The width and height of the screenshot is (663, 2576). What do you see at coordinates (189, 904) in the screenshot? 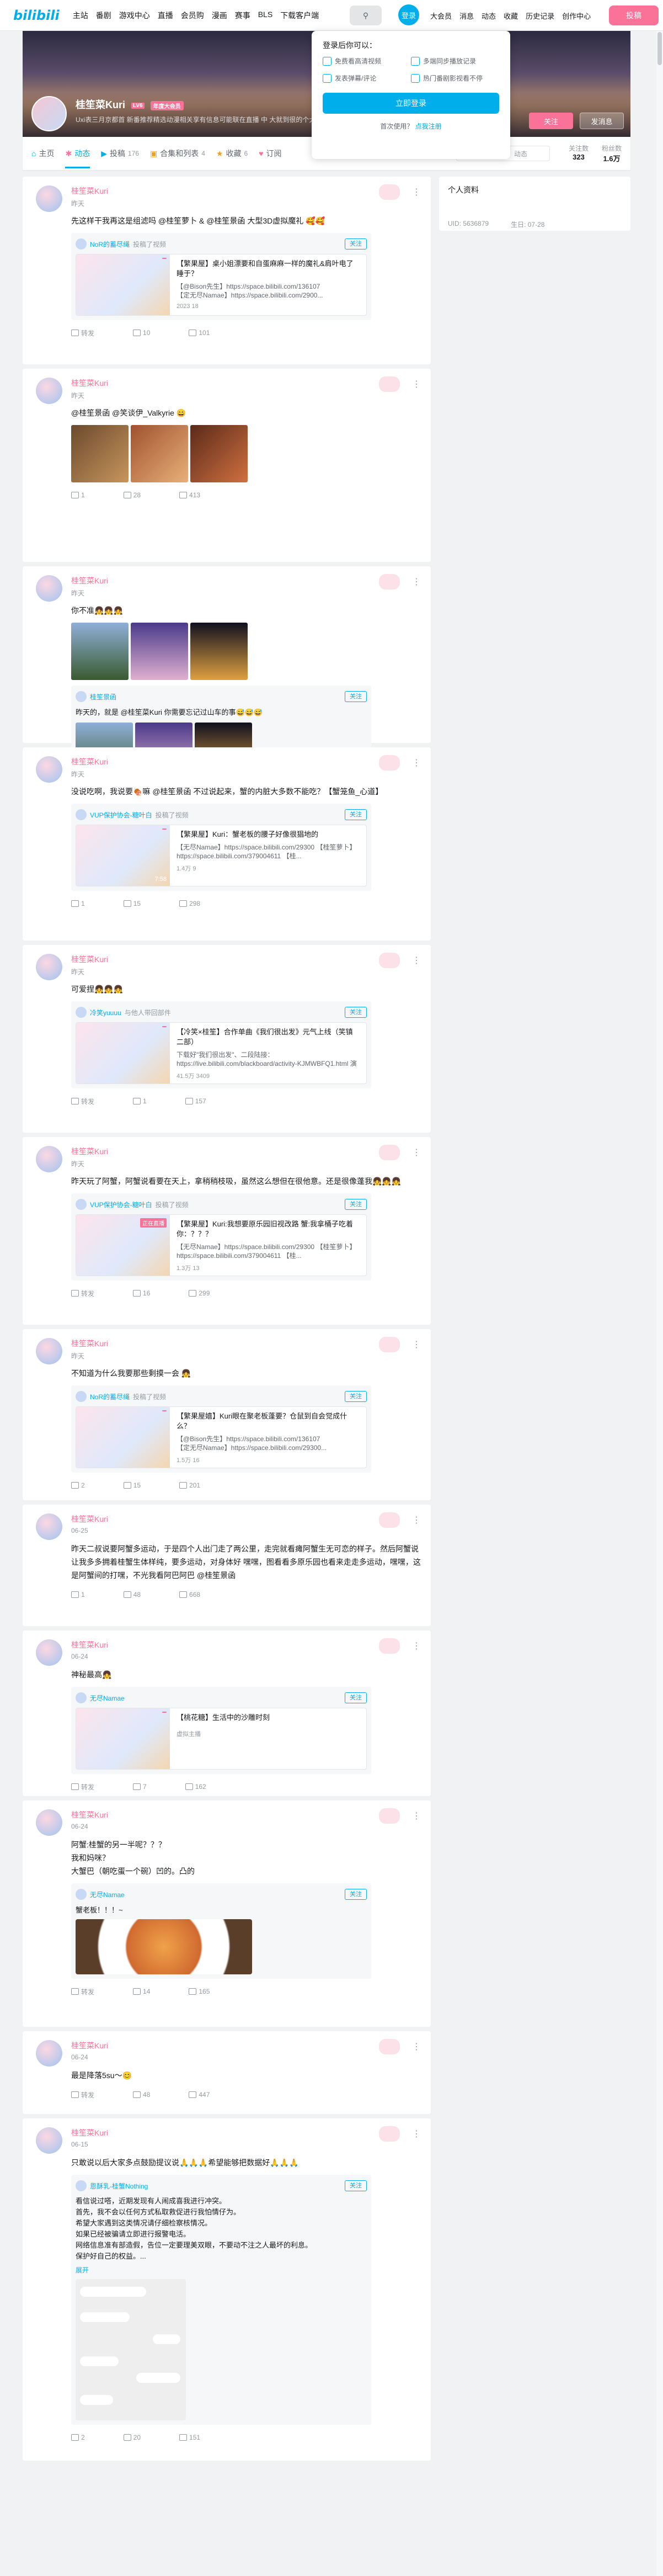
I see `like-button: 298` at bounding box center [189, 904].